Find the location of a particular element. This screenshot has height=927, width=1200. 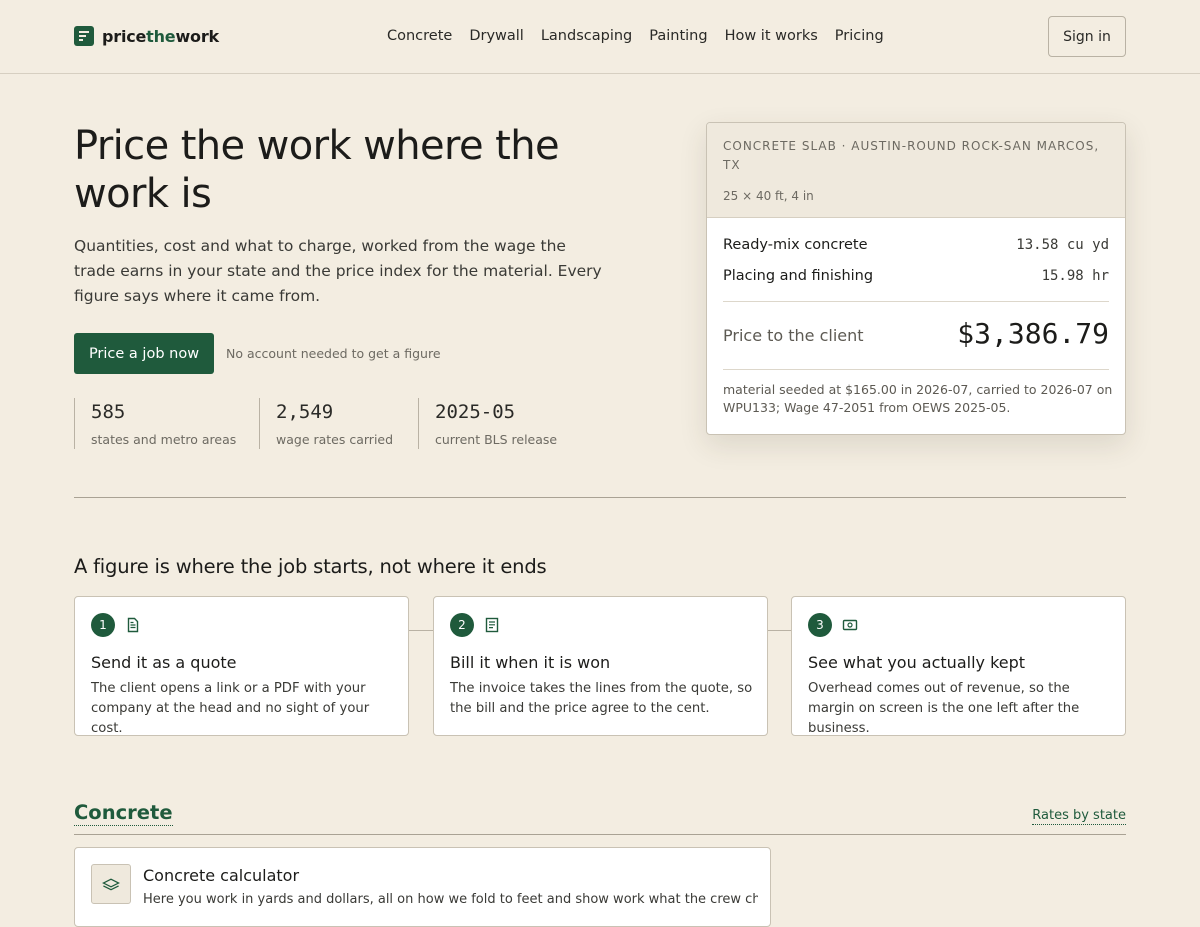

rates-by-state-link: Rates by state is located at coordinates (1079, 816).